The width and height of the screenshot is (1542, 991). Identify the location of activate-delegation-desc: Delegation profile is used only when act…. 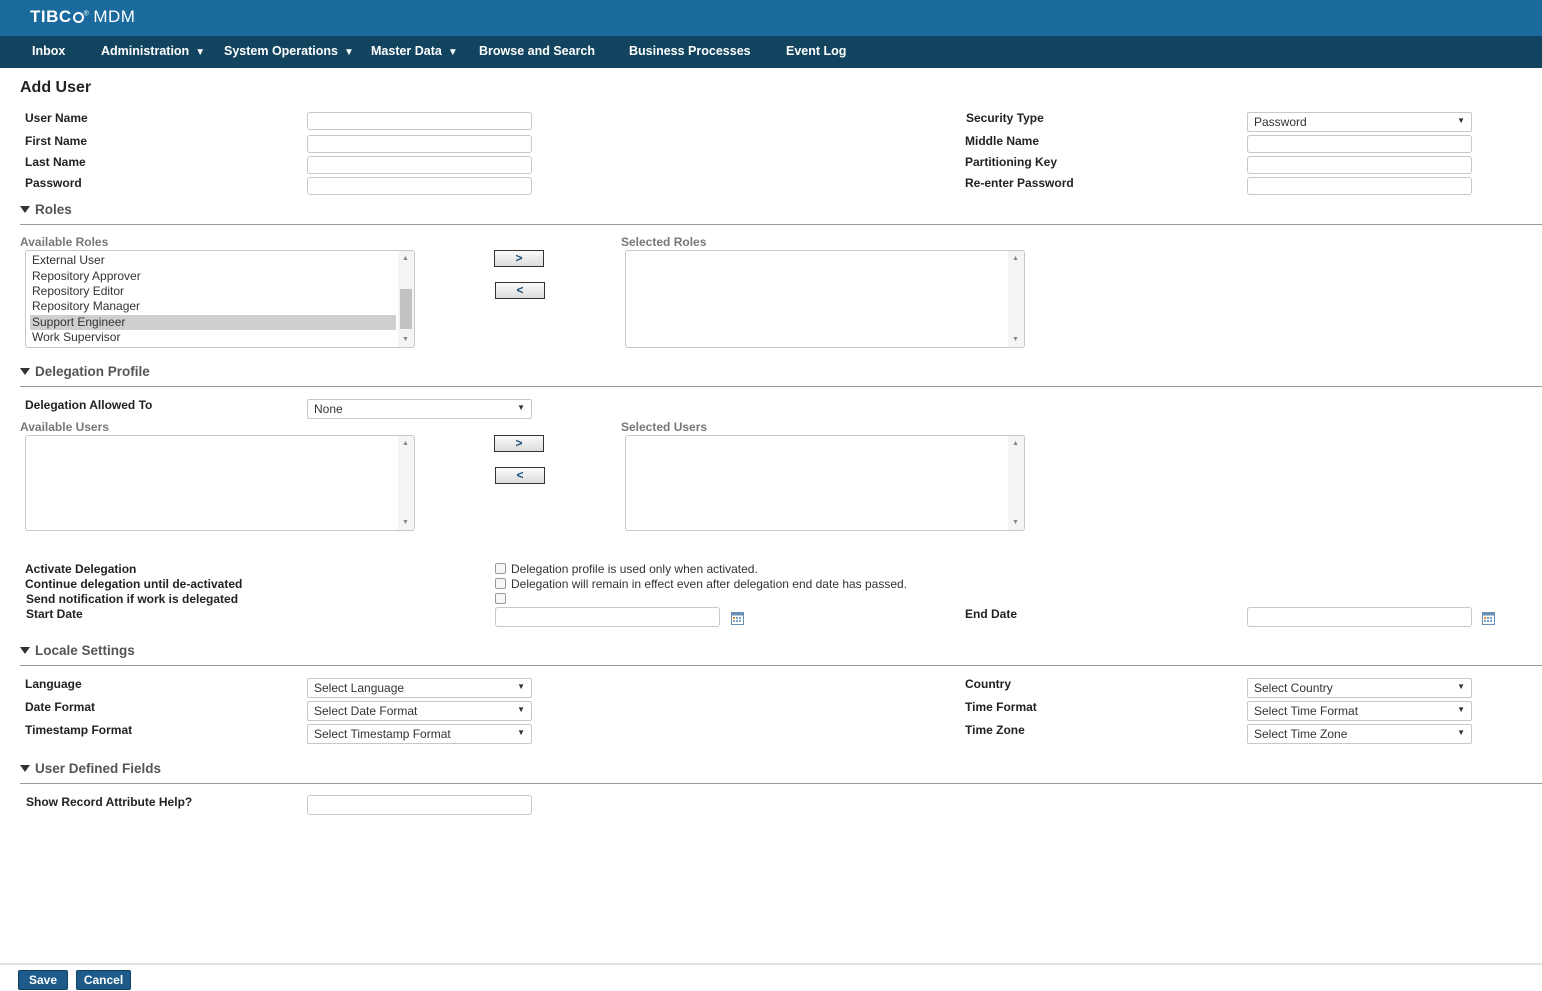
(634, 569).